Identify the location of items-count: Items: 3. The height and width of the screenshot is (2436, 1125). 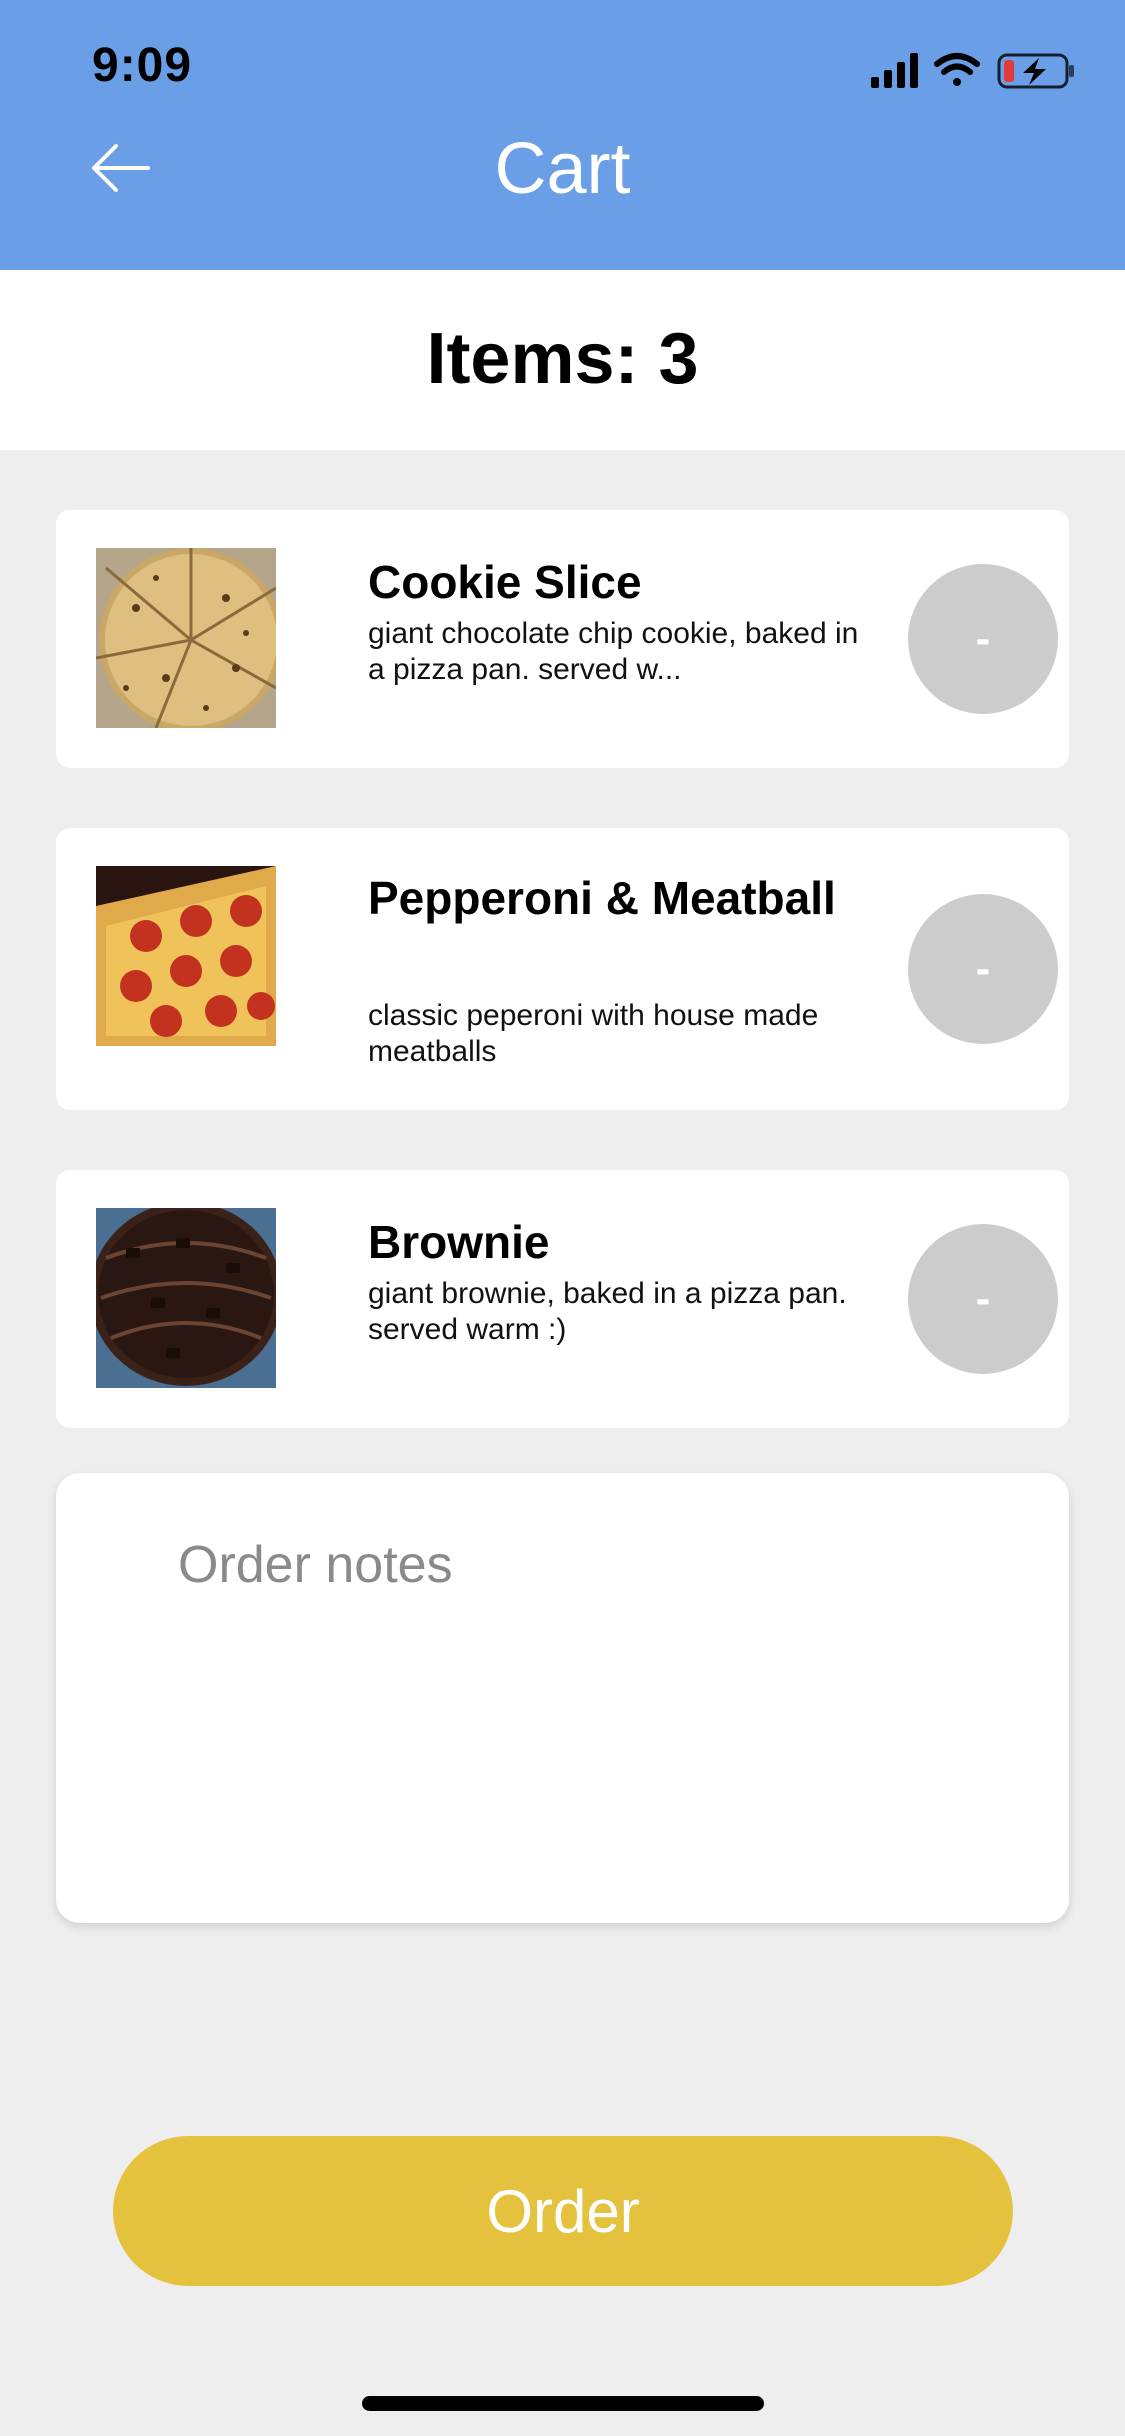
(562, 359).